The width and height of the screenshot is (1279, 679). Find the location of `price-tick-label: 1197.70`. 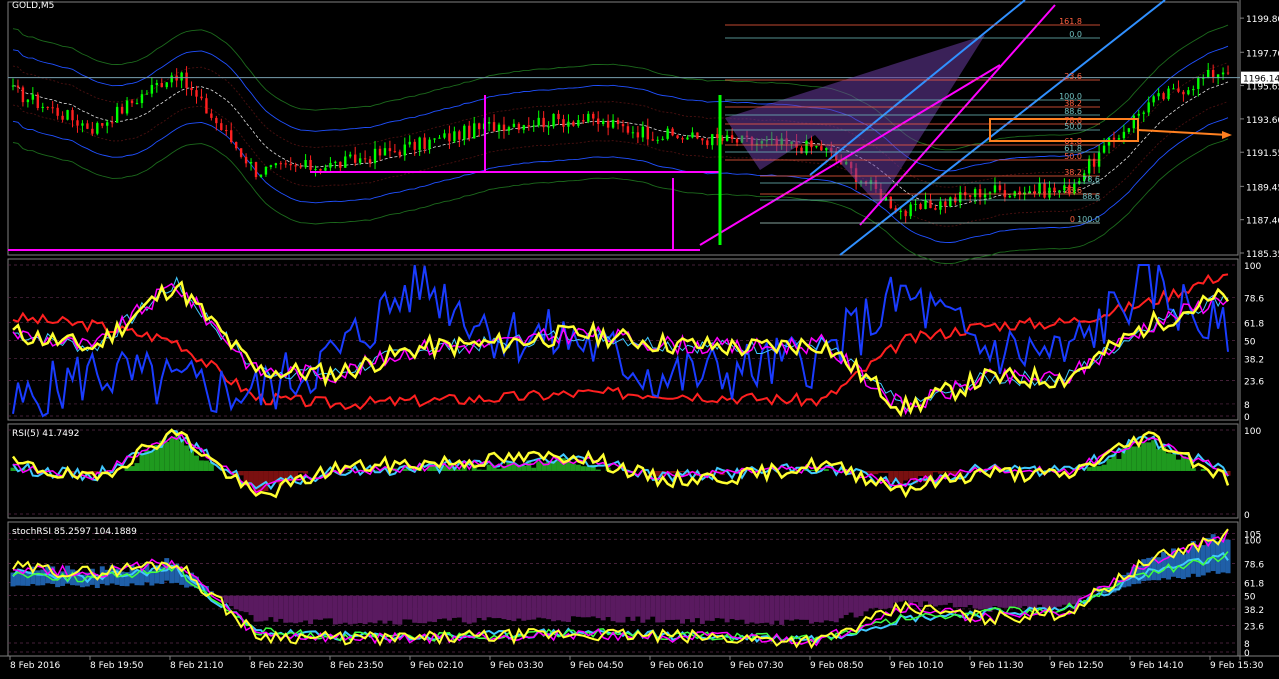

price-tick-label: 1197.70 is located at coordinates (1262, 54).